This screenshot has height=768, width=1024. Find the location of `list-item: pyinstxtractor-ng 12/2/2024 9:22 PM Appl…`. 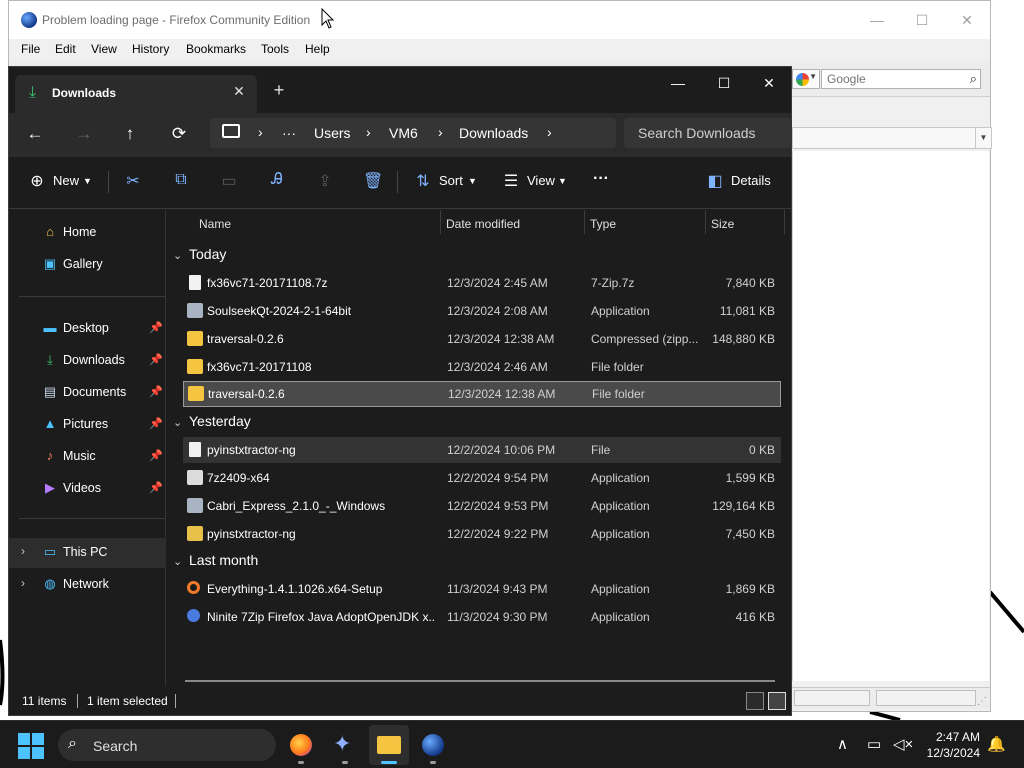

list-item: pyinstxtractor-ng 12/2/2024 9:22 PM Appl… is located at coordinates (482, 534).